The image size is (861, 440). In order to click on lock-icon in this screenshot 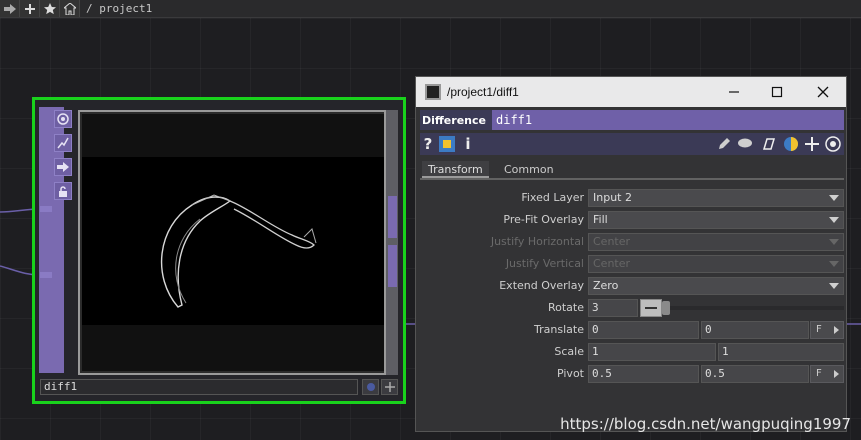, I will do `click(63, 191)`.